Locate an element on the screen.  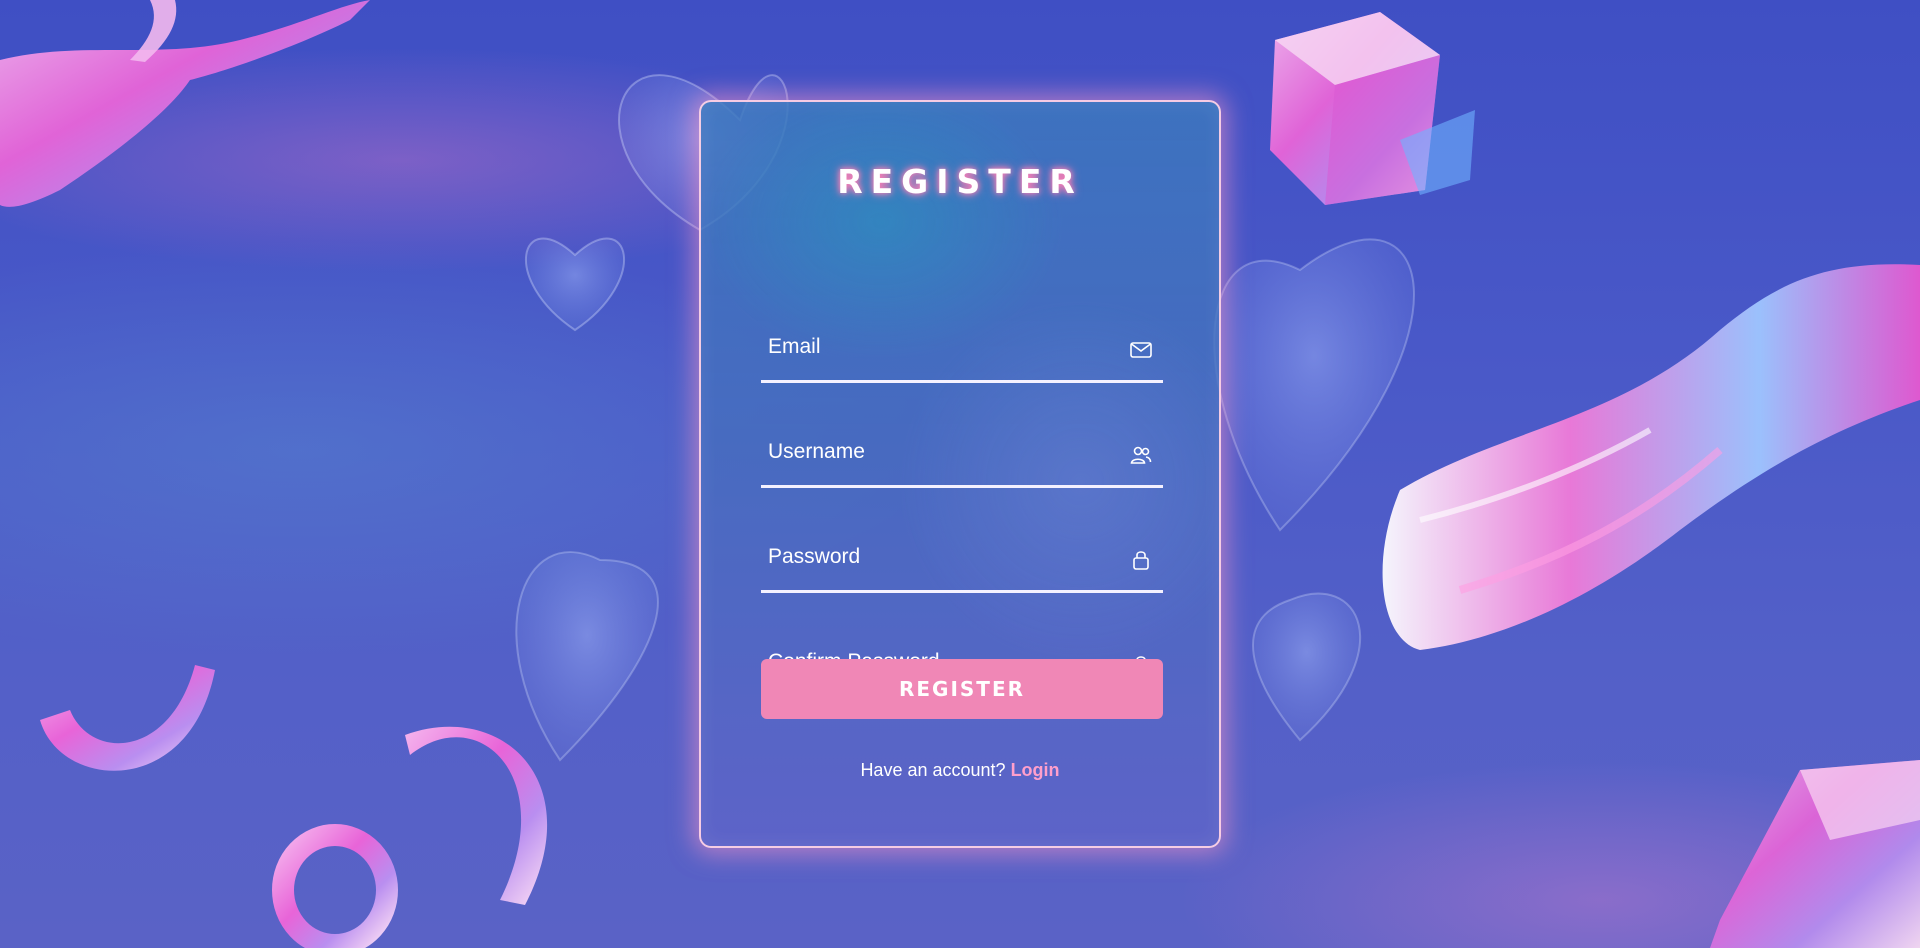
register-title: REGISTER is located at coordinates (960, 181).